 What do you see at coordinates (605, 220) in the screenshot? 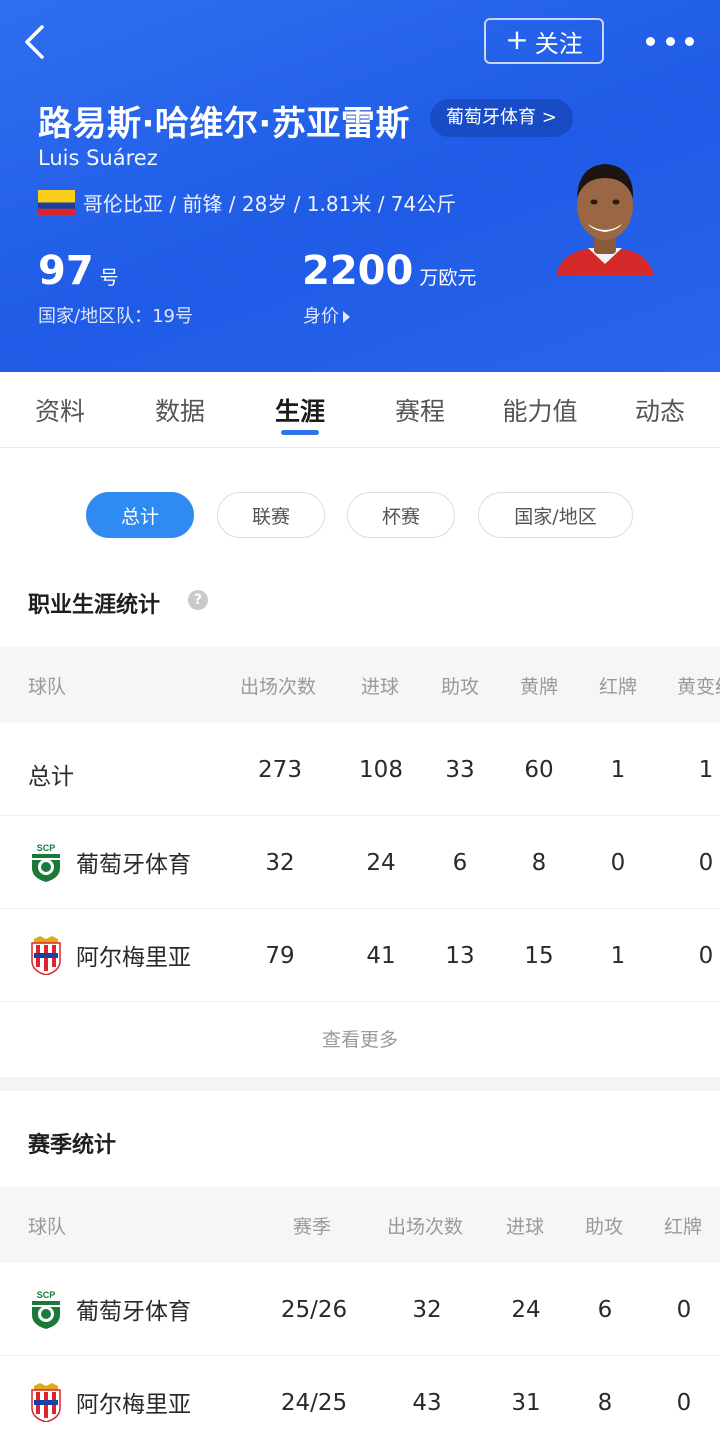
I see `player-avatar` at bounding box center [605, 220].